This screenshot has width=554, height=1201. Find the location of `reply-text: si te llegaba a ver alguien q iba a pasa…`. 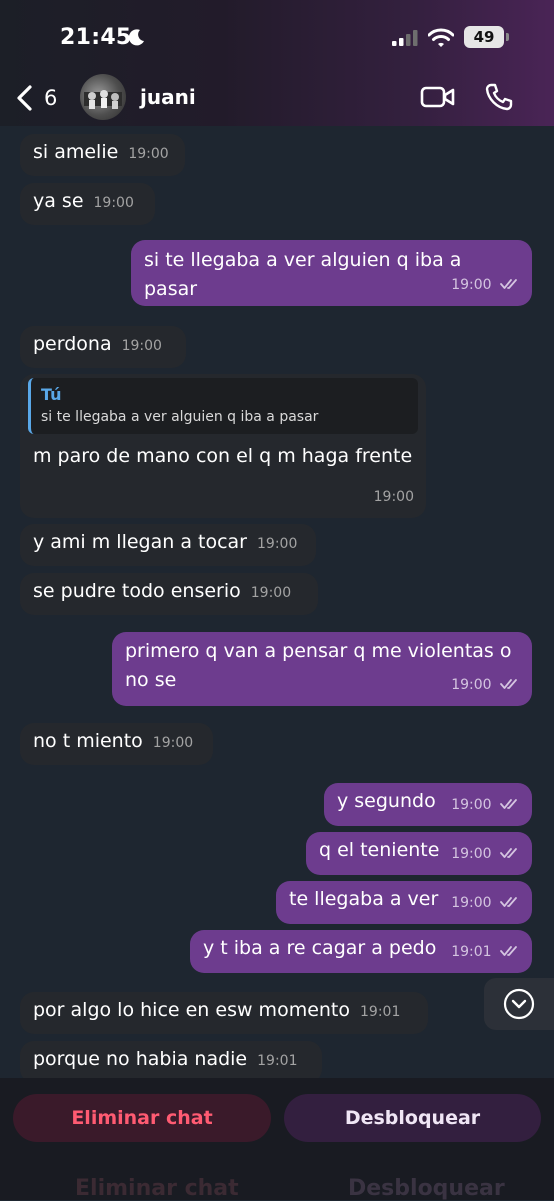

reply-text: si te llegaba a ver alguien q iba a pasa… is located at coordinates (180, 417).